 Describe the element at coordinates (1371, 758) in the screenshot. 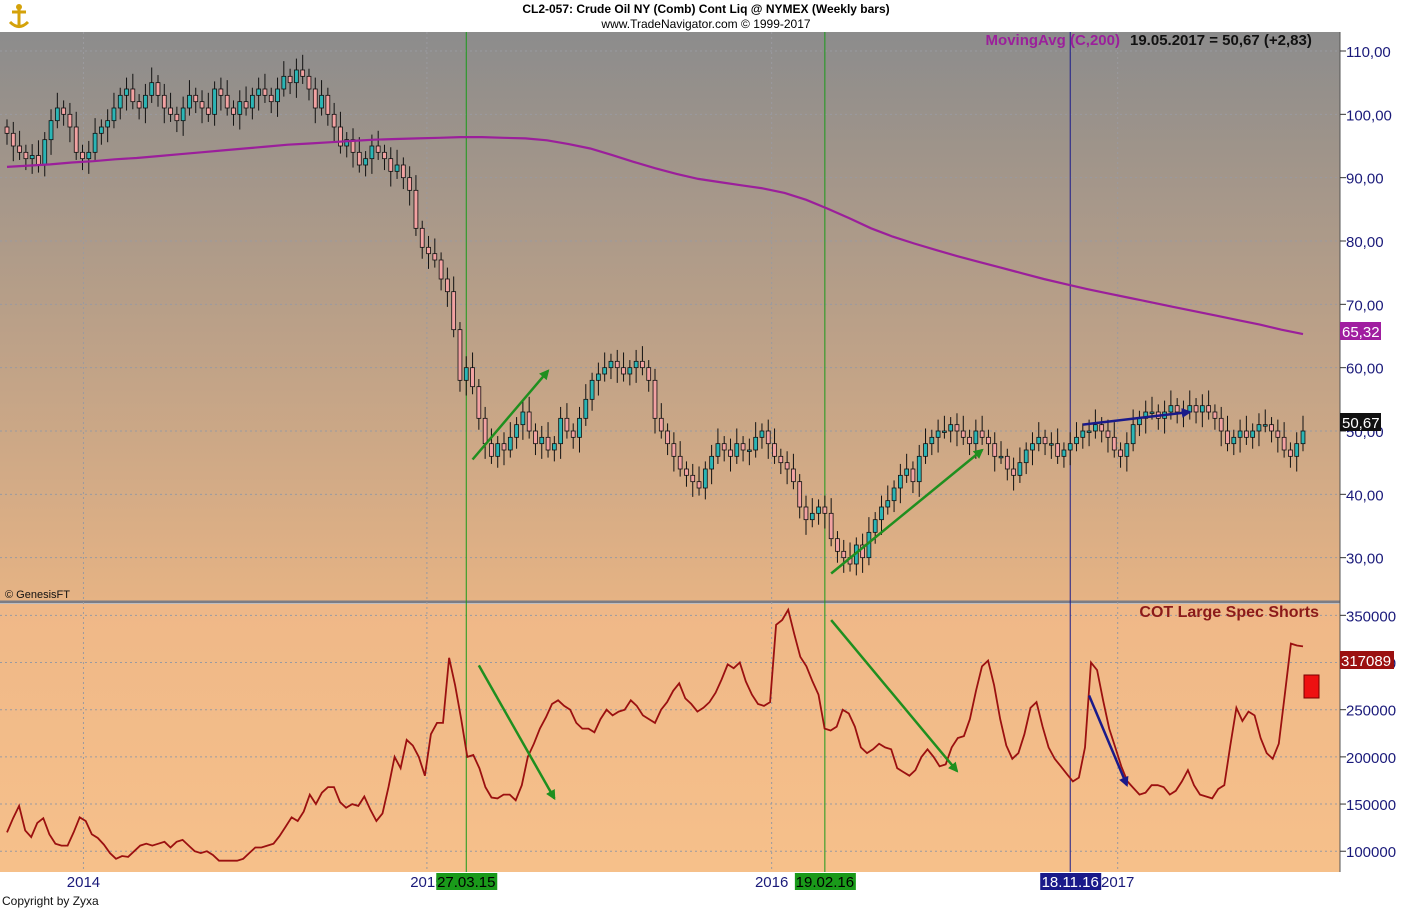

I see `cot-tick-label: 200000` at that location.